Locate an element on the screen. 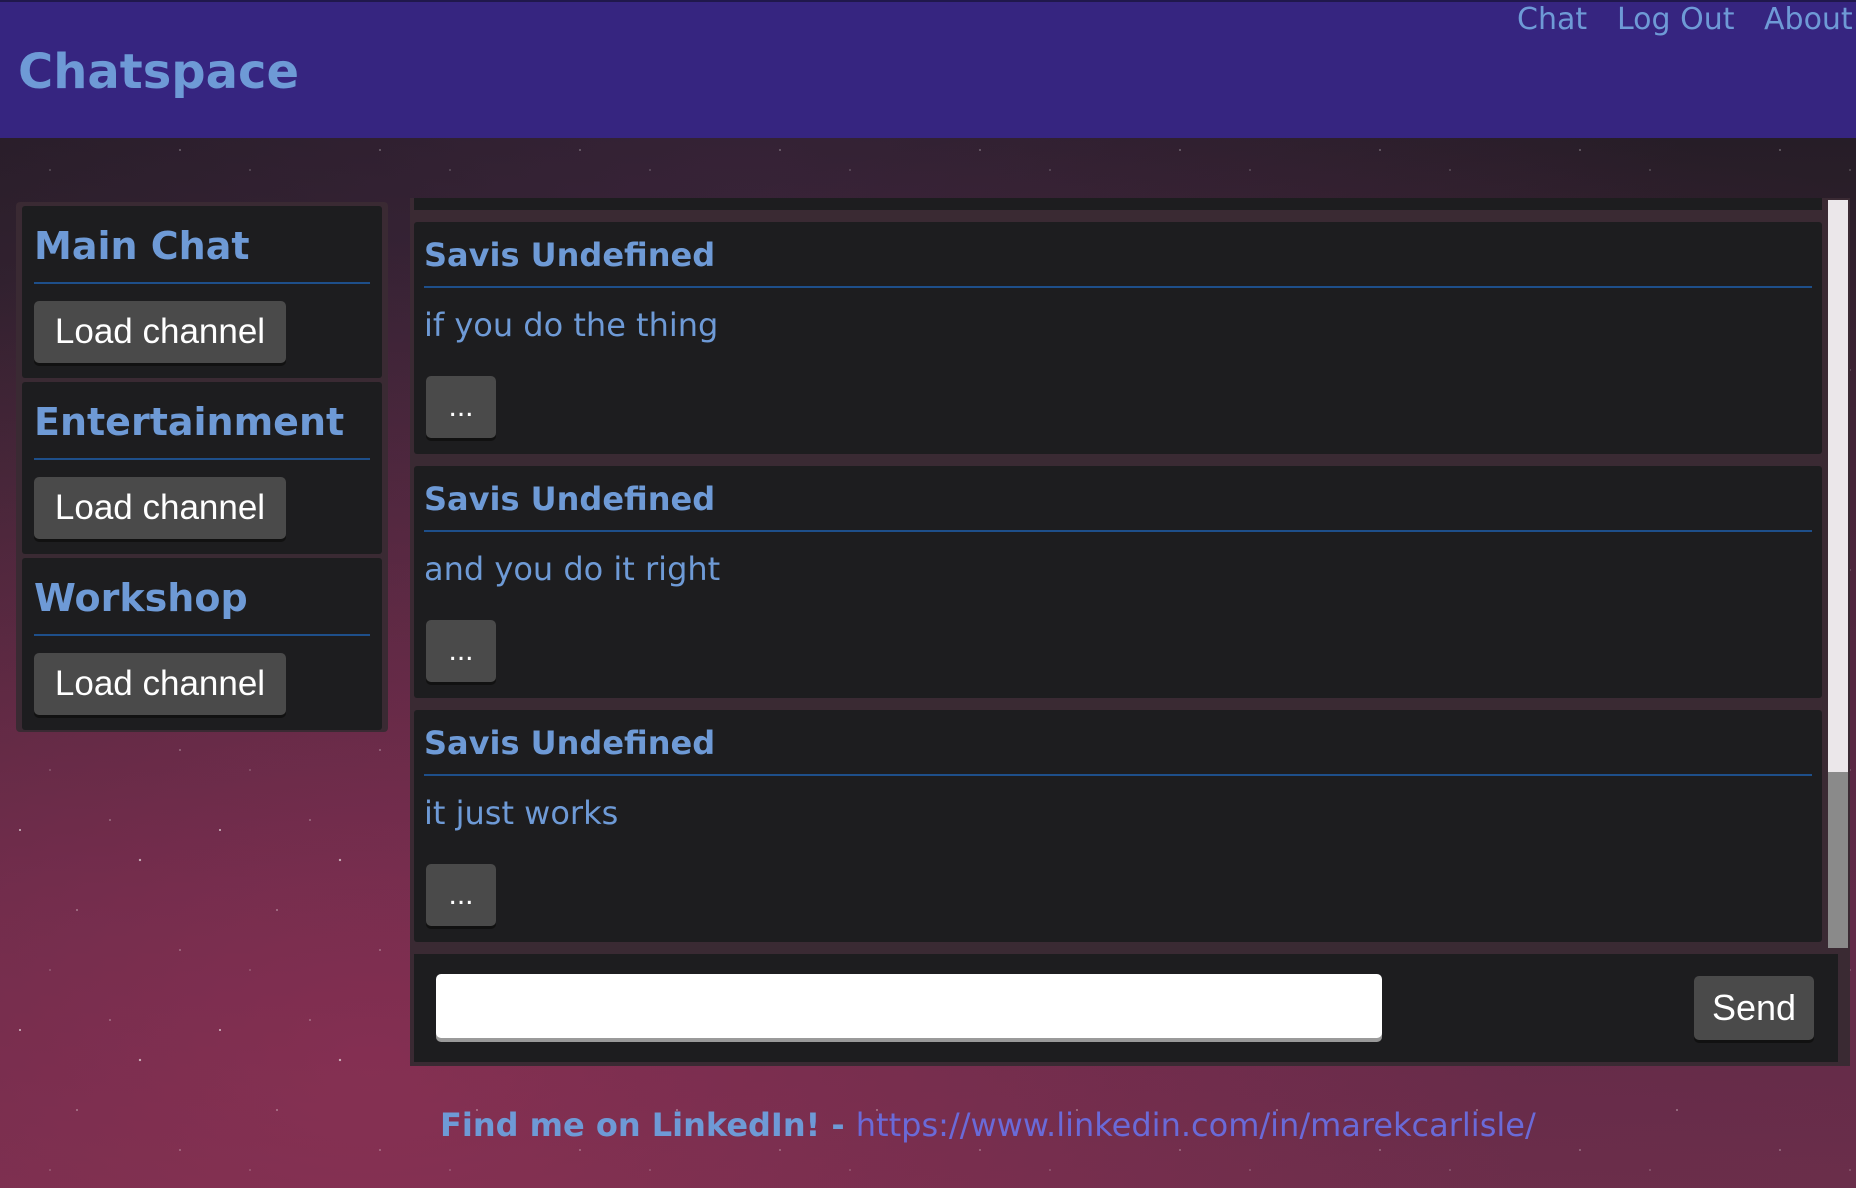 This screenshot has height=1188, width=1856. message-text: if you do the thing is located at coordinates (571, 325).